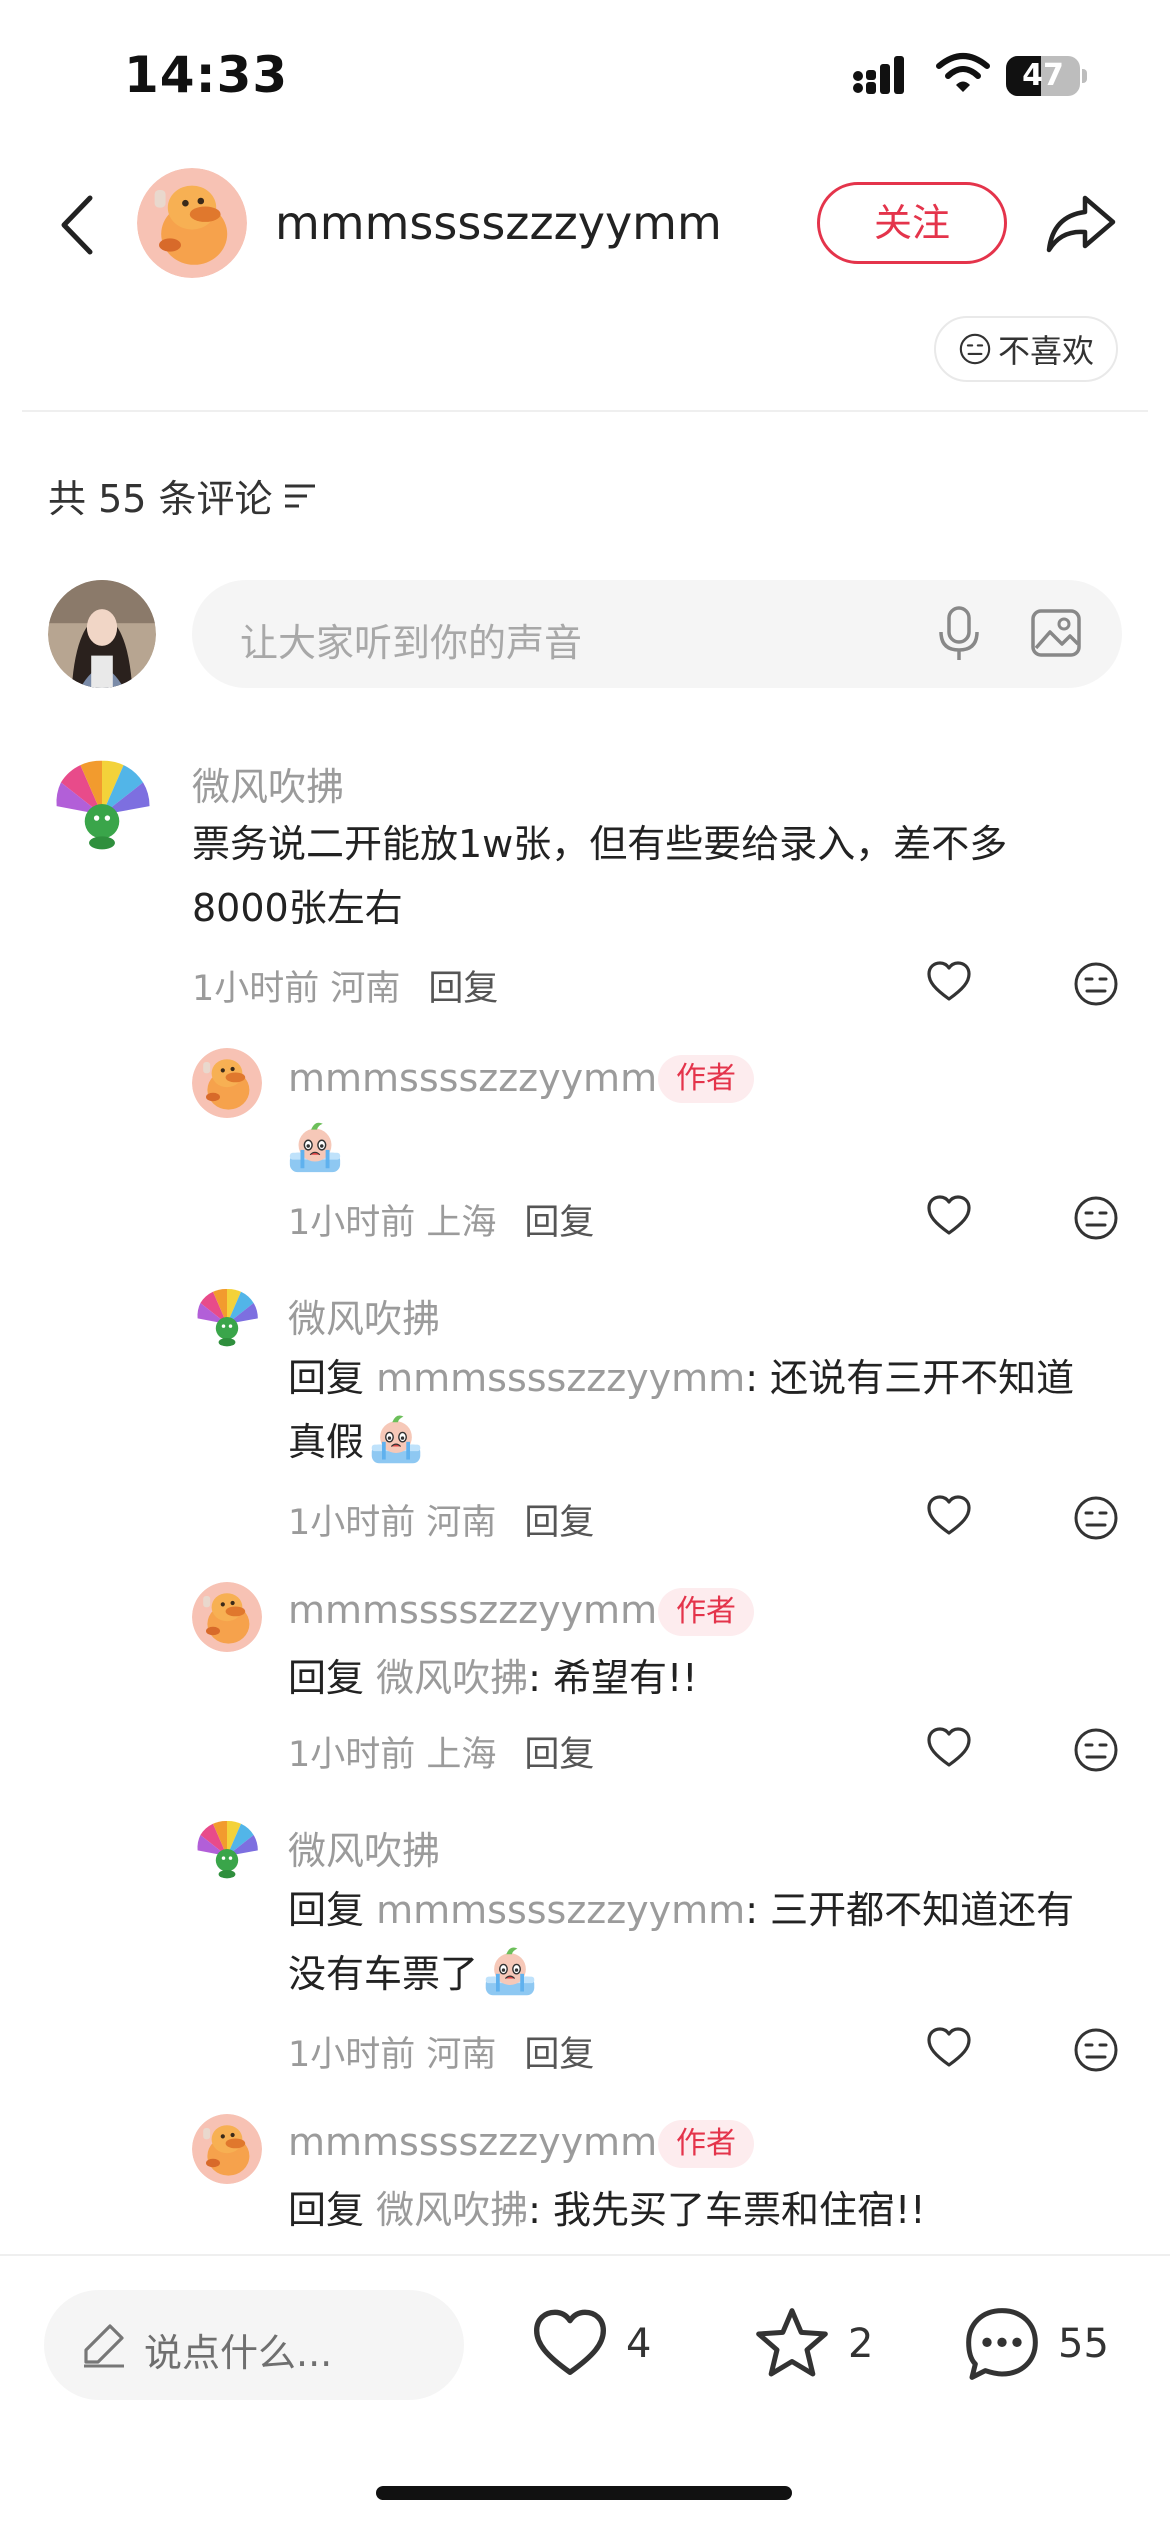 This screenshot has height=2532, width=1170. Describe the element at coordinates (963, 72) in the screenshot. I see `wifi-icon` at that location.